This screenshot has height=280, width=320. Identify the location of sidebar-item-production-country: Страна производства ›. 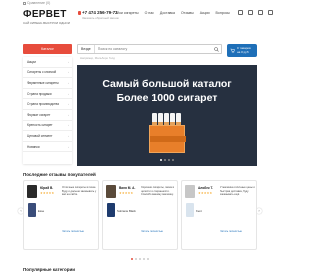
(47, 104).